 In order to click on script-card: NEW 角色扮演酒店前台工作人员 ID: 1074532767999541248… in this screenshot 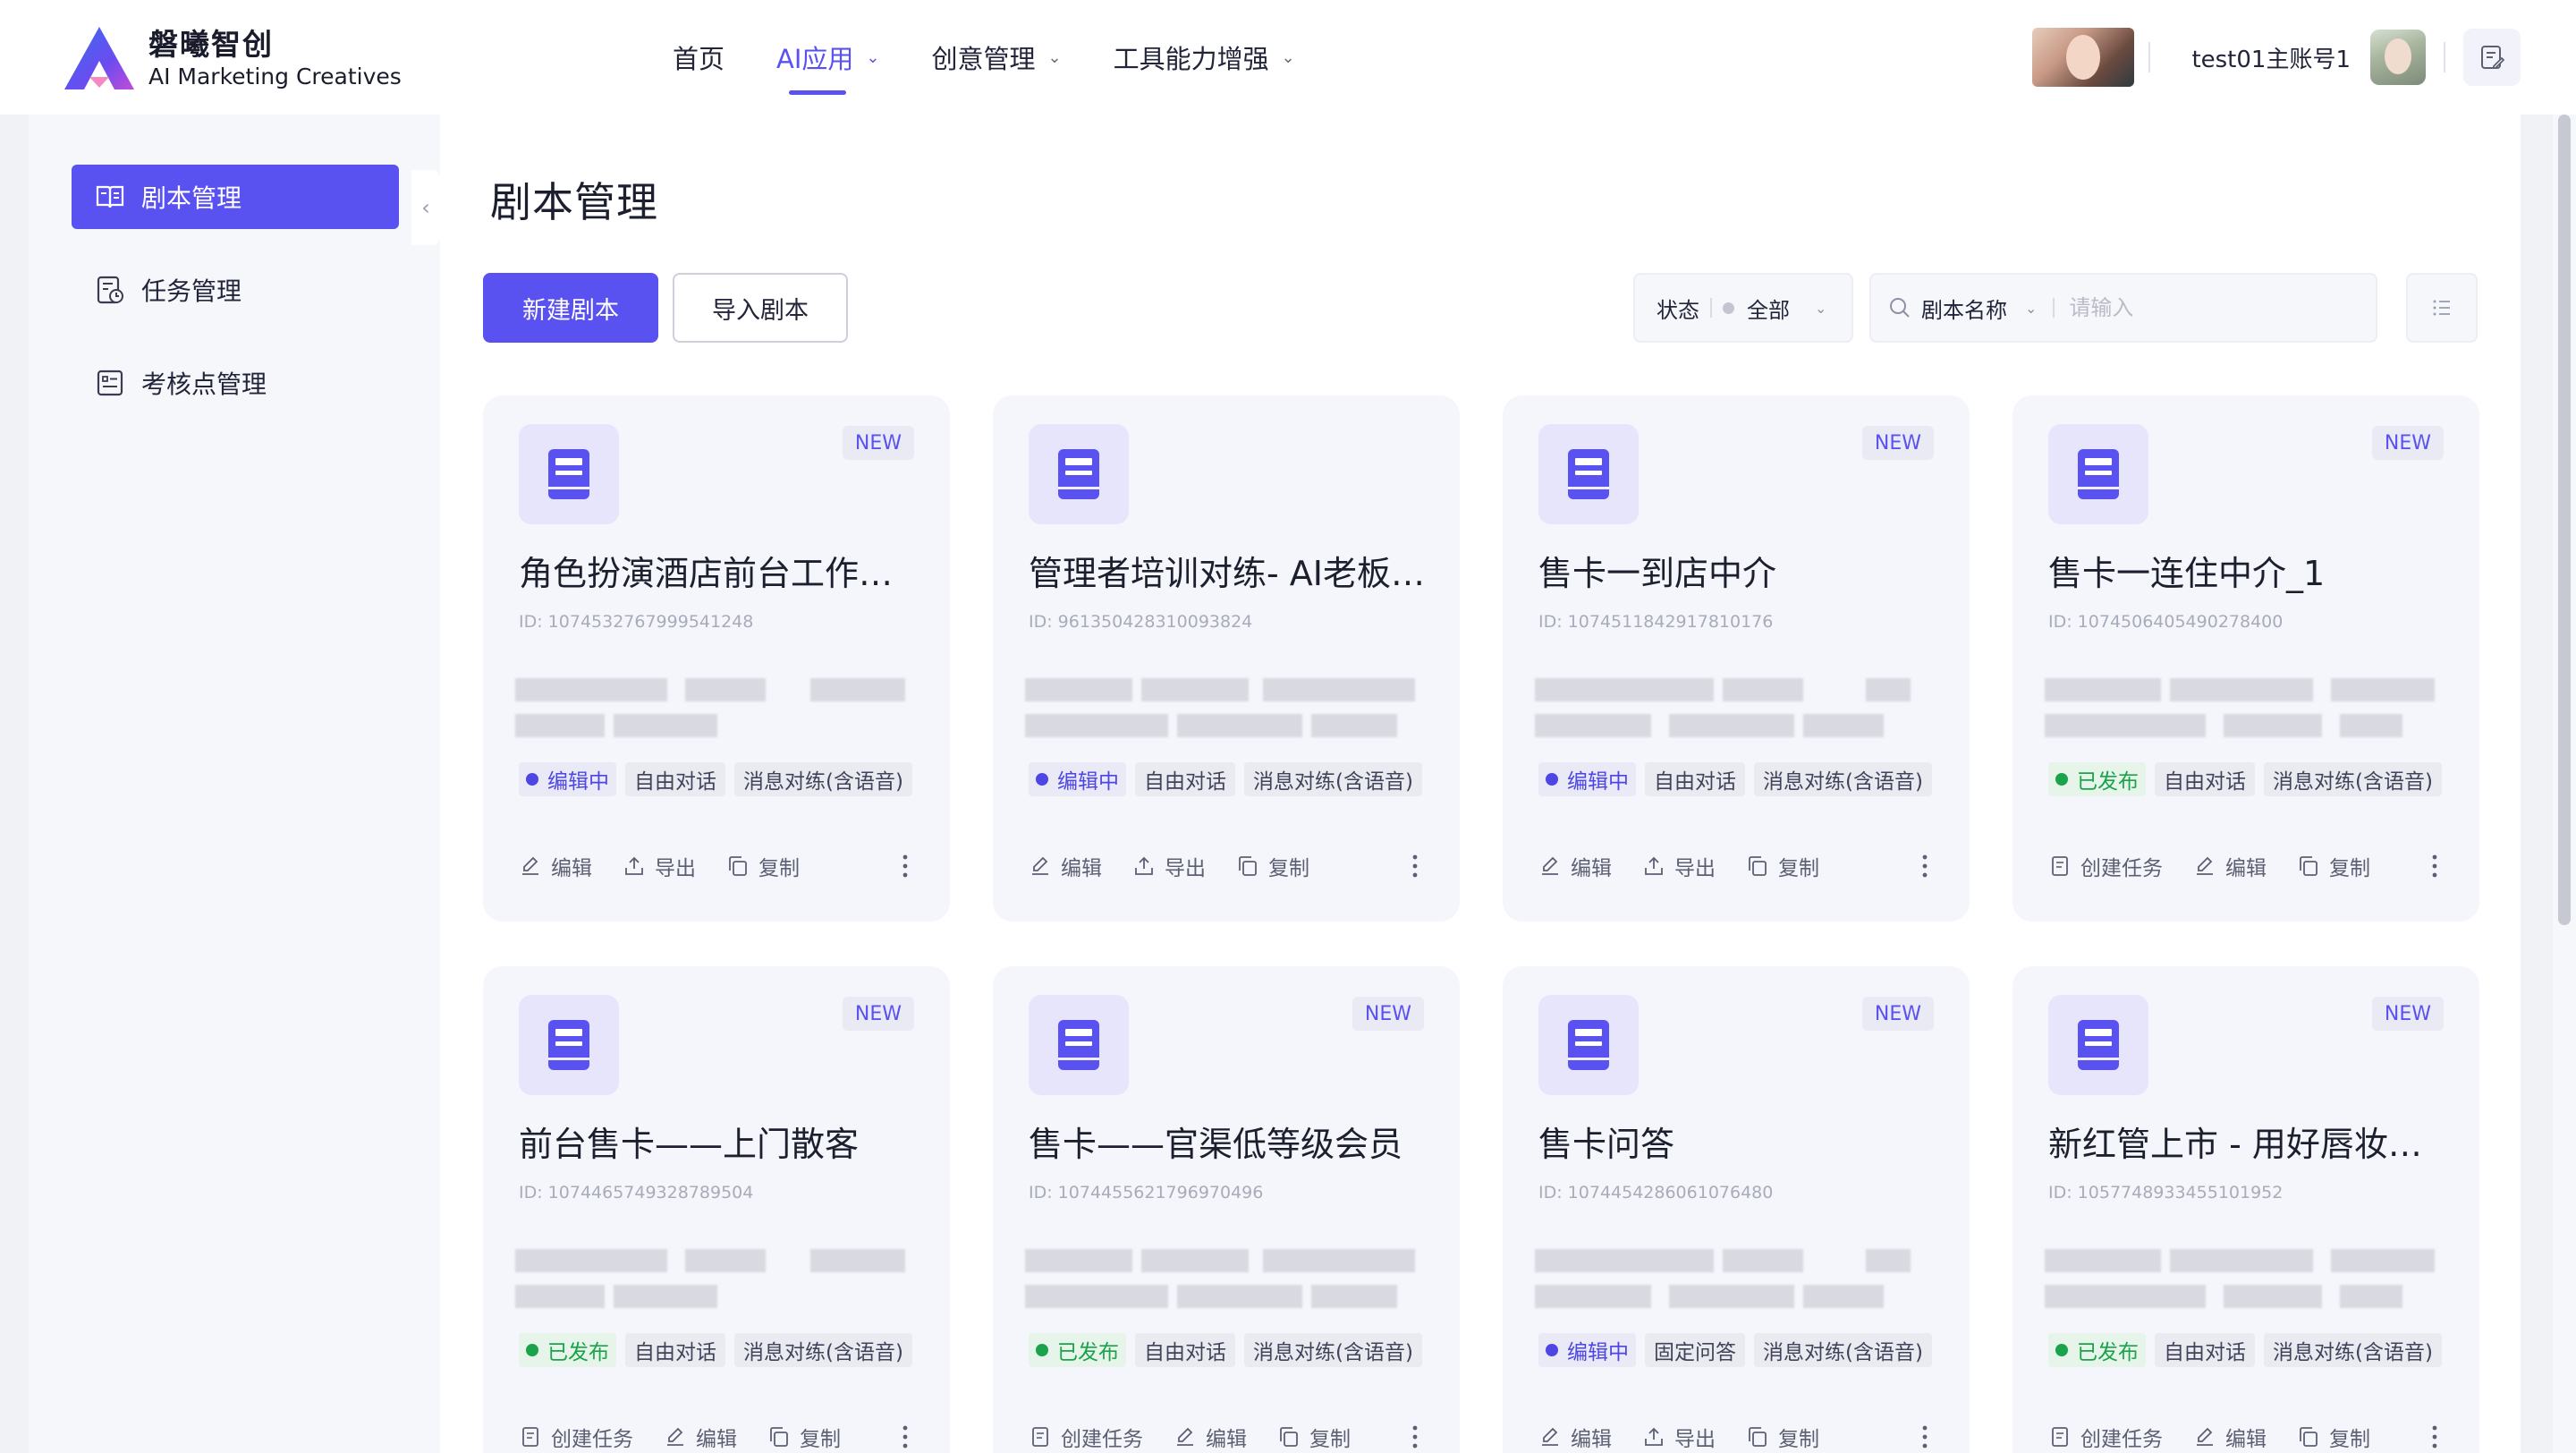, I will do `click(716, 658)`.